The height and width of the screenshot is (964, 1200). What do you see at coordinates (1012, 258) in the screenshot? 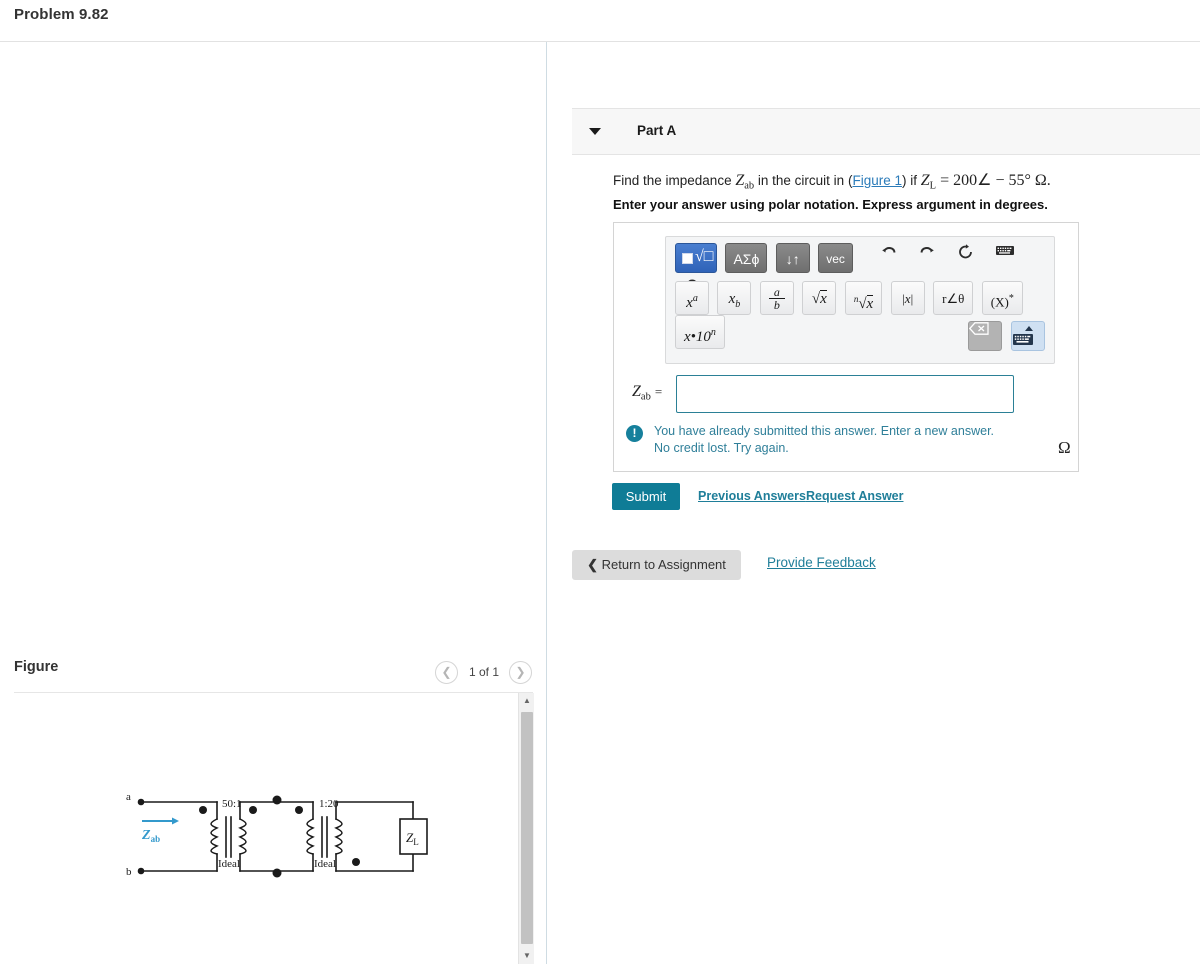
I see `keyboard-icon` at bounding box center [1012, 258].